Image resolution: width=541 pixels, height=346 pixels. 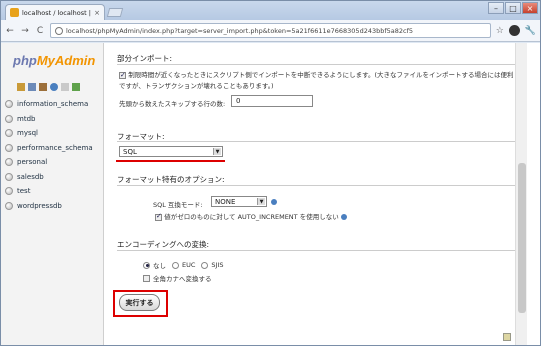 I want to click on docs-icon, so click(x=65, y=87).